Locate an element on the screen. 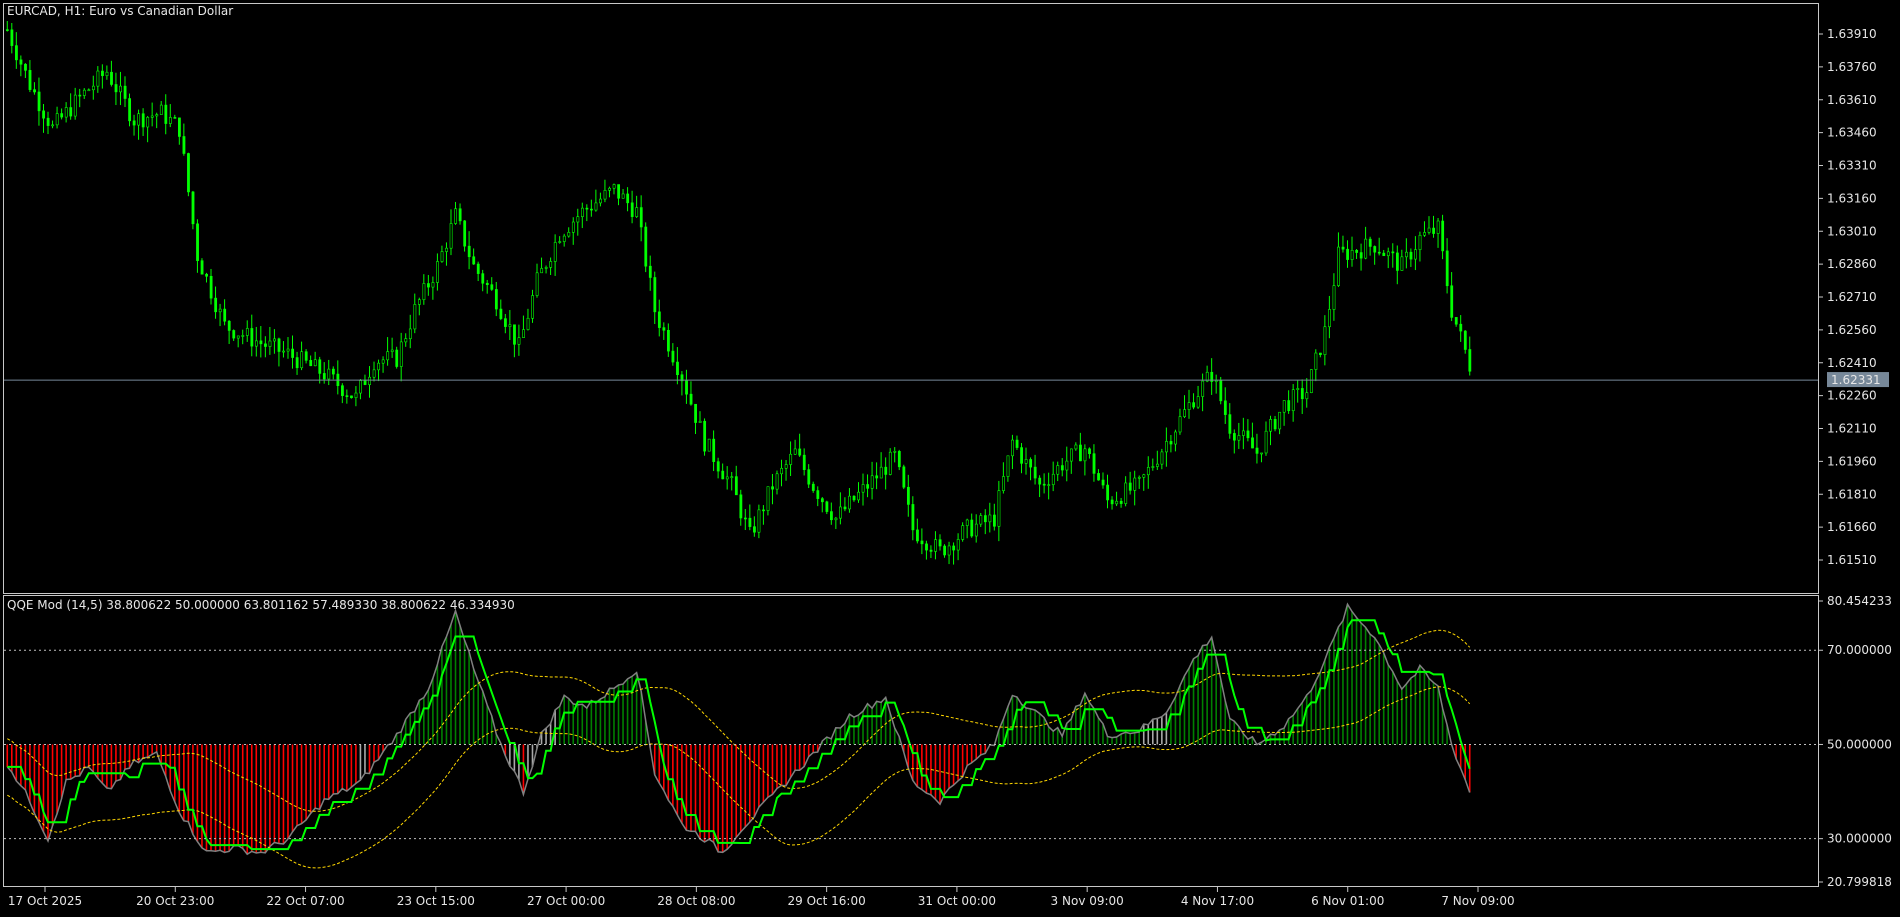  time-tick-label: 7 Nov 09:00 is located at coordinates (1477, 901).